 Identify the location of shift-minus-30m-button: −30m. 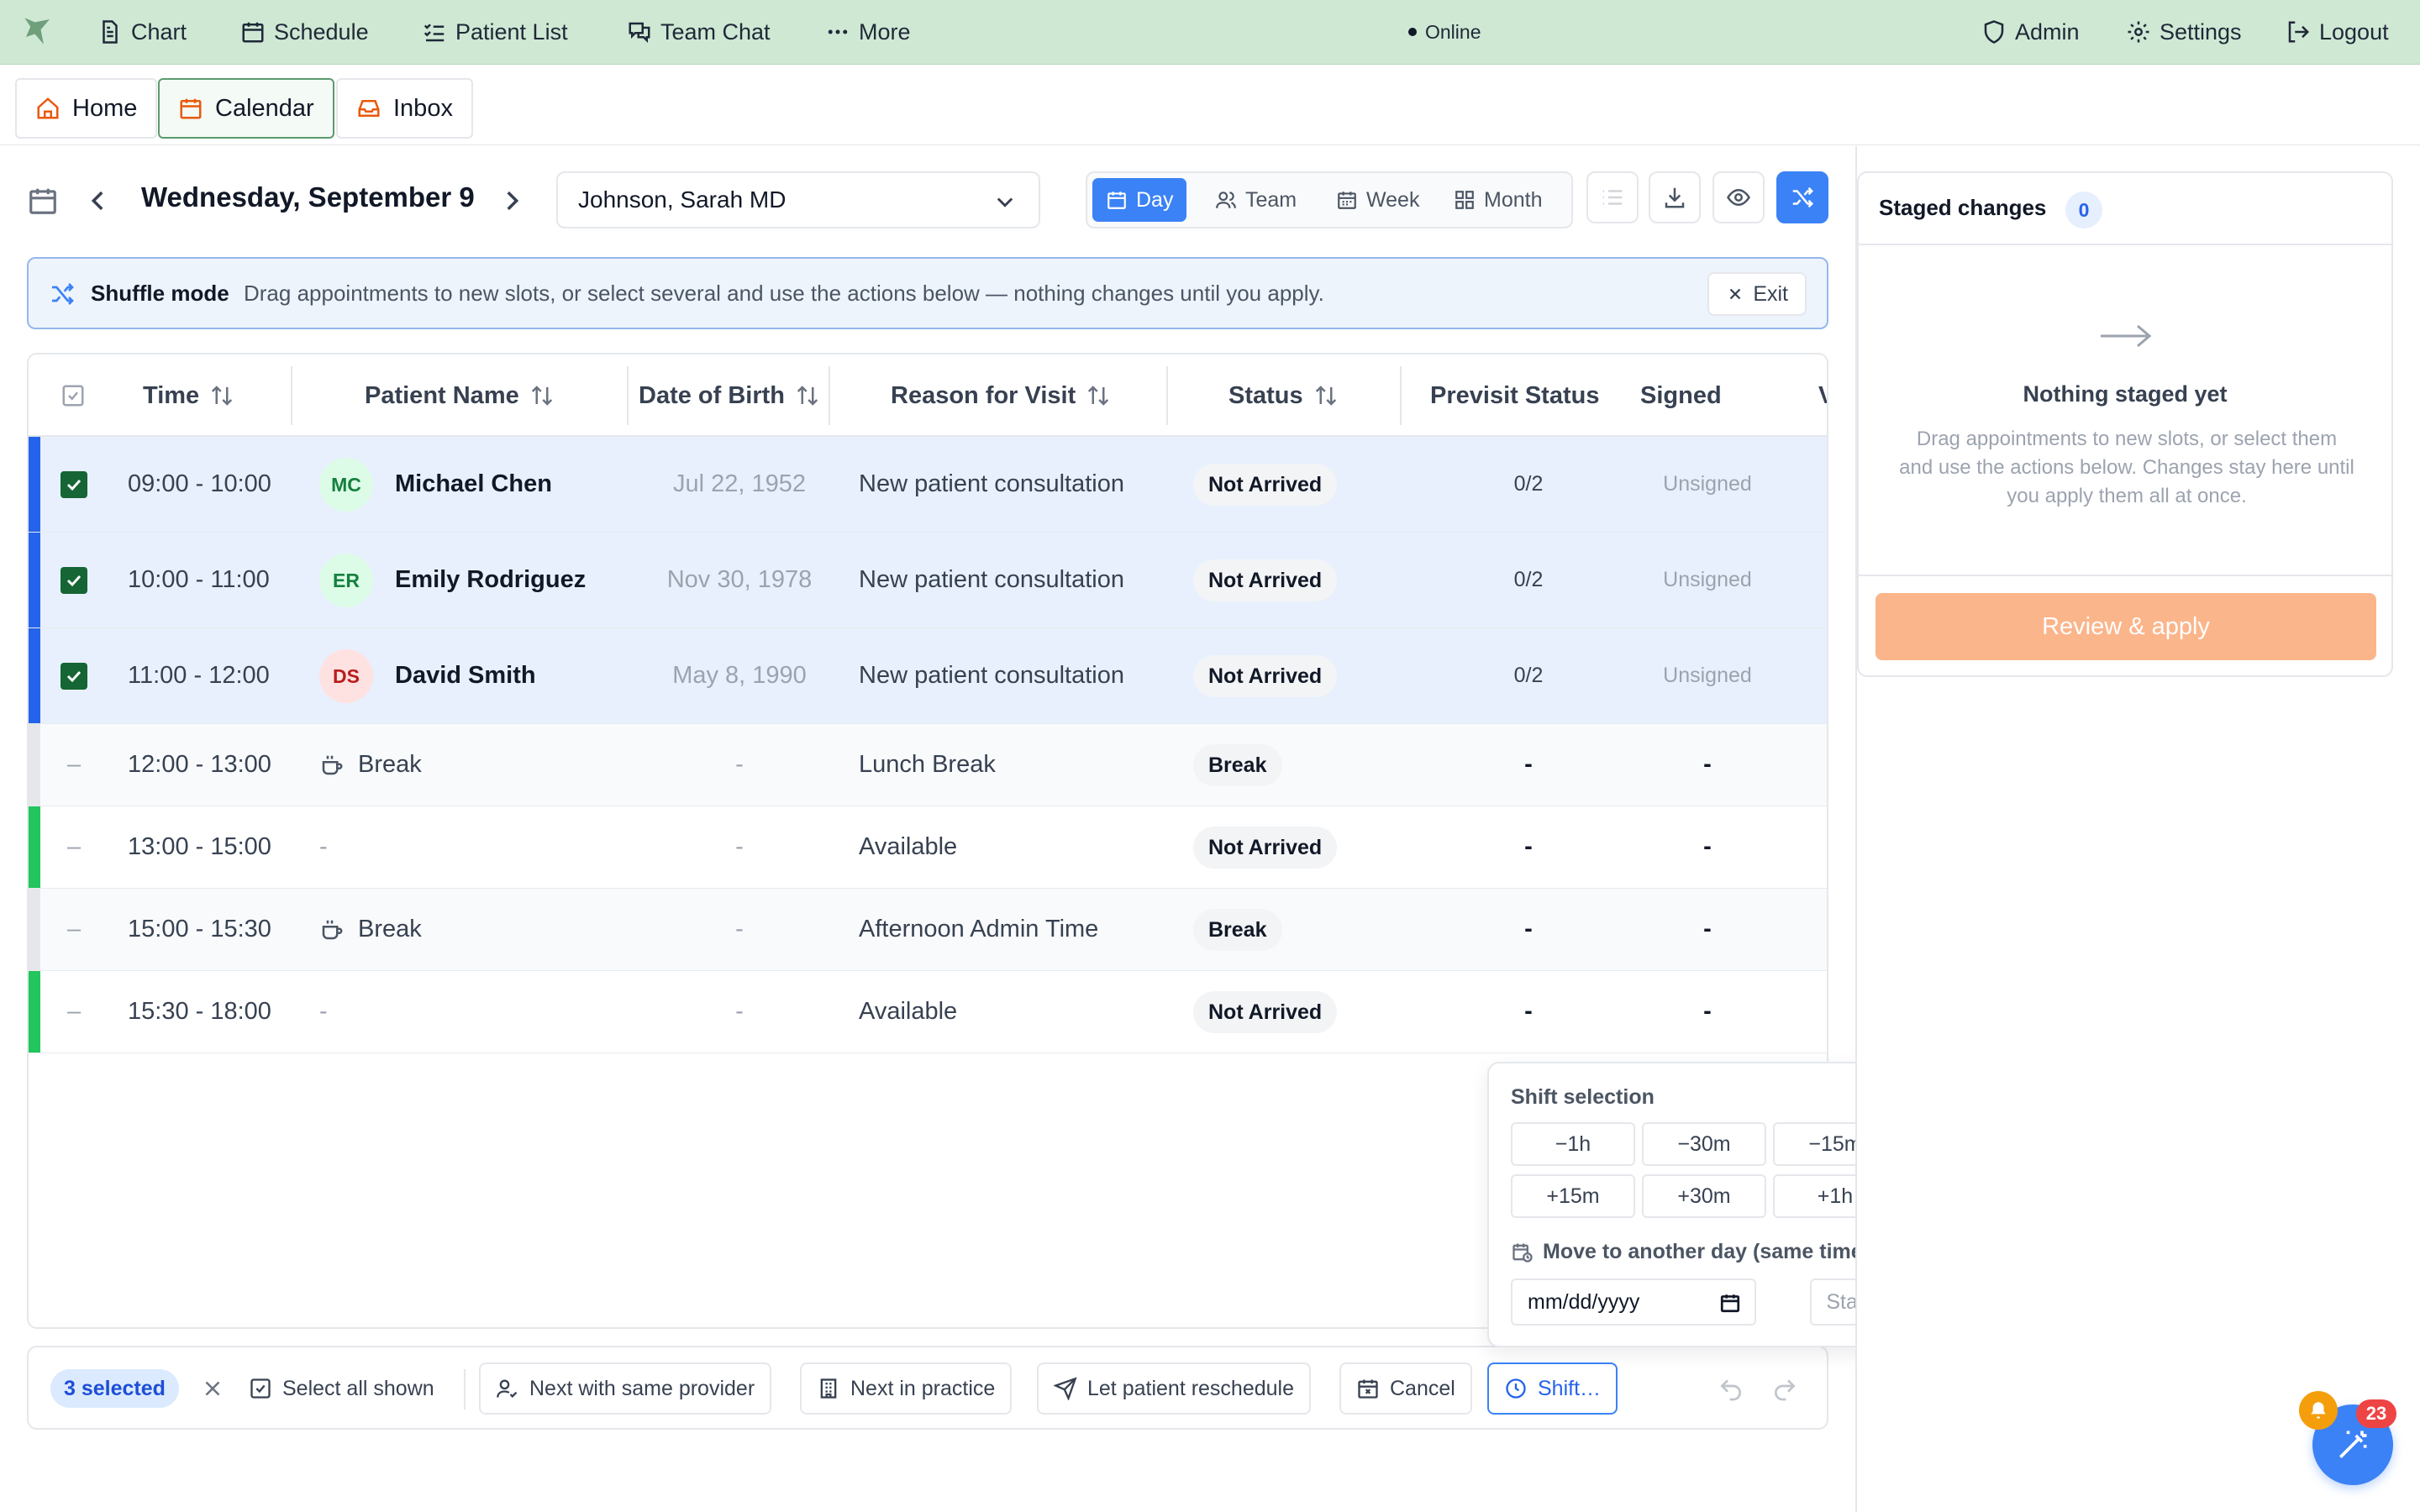
(1704, 1144).